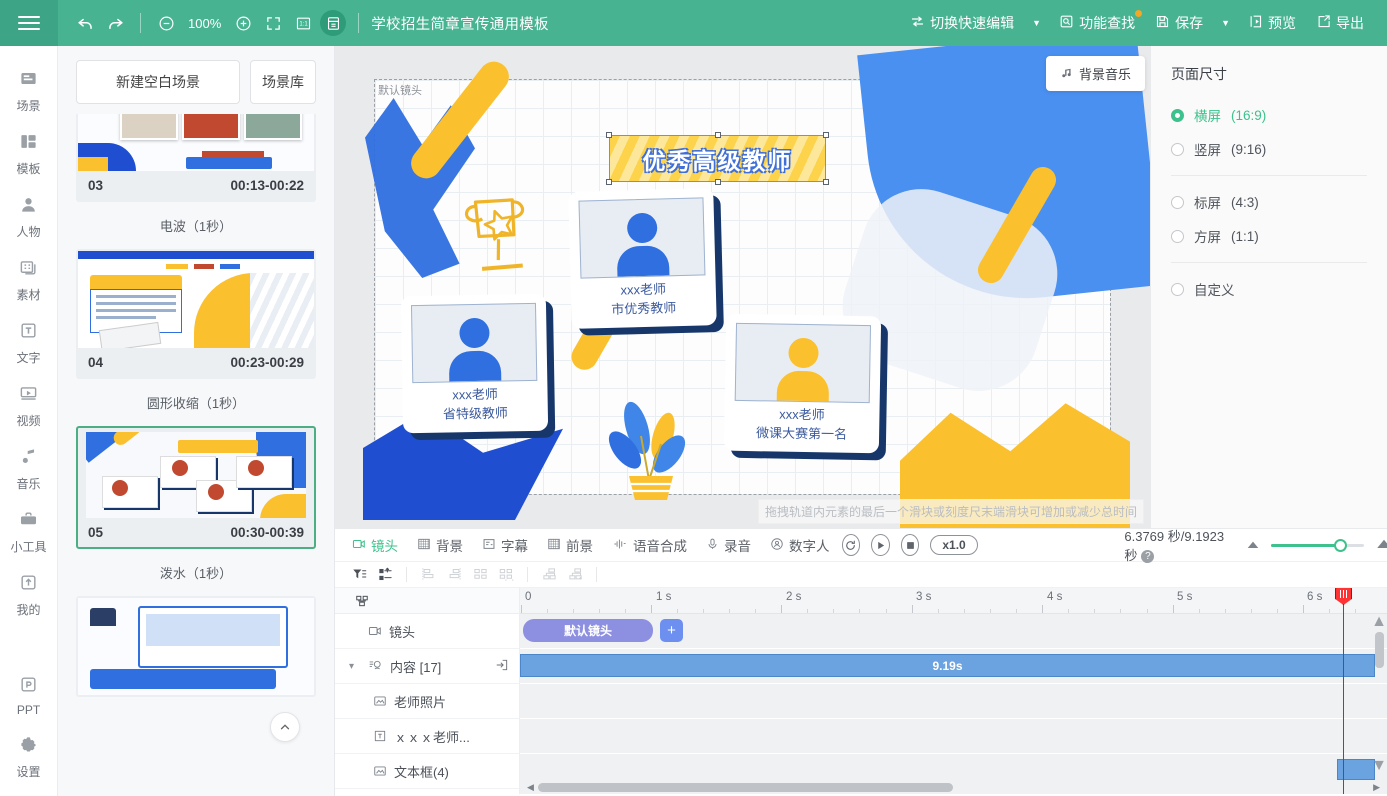  Describe the element at coordinates (953, 631) in the screenshot. I see `timeline-track-camera: 默认镜头 +` at that location.